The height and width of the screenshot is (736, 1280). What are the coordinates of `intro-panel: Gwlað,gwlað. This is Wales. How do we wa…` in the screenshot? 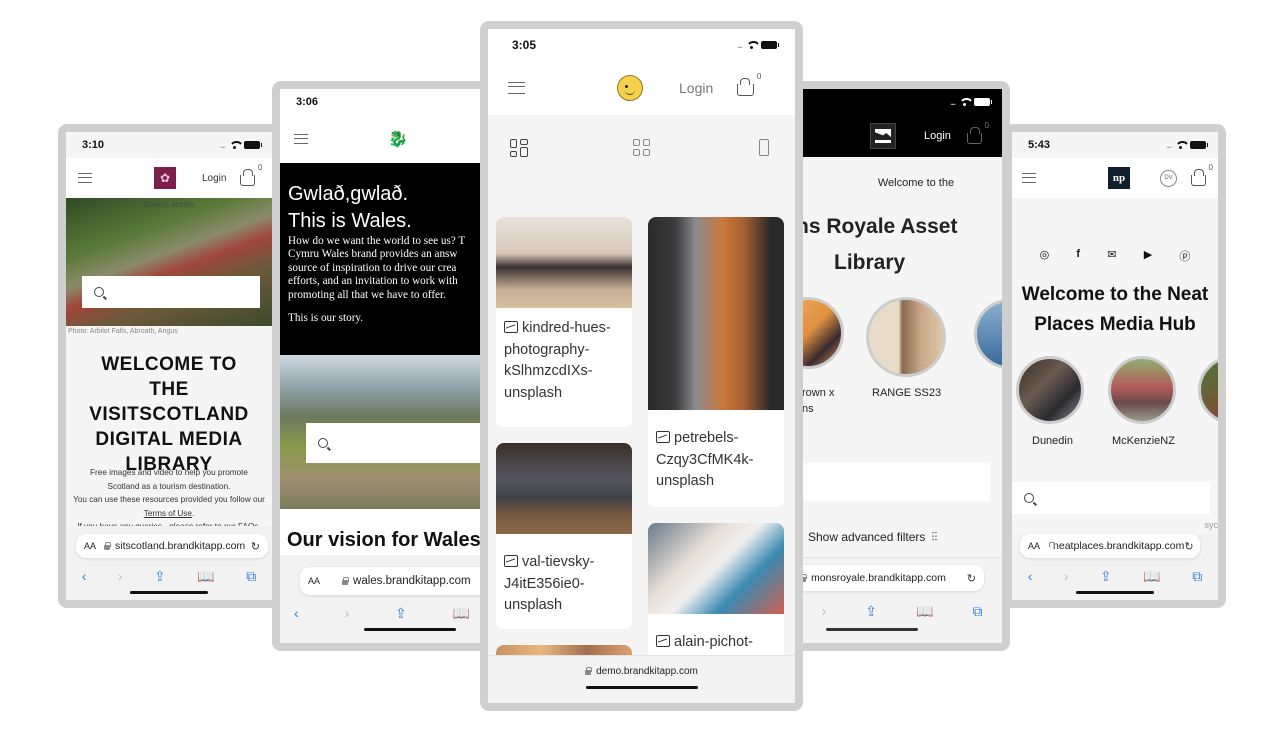 It's located at (381, 259).